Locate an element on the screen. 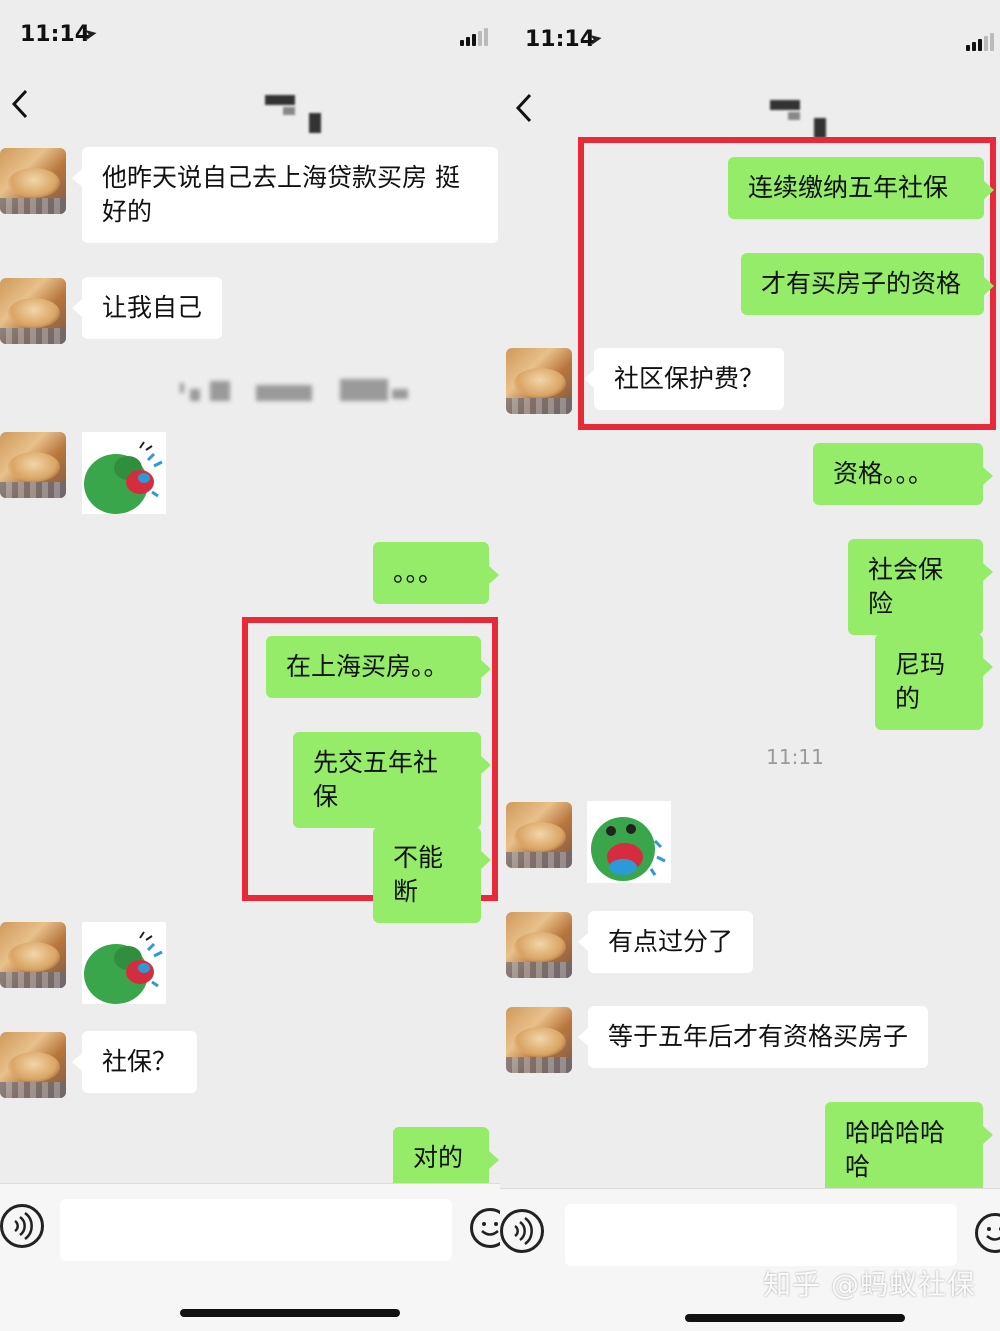  message-bubble-outgoing: 对的 is located at coordinates (446, 1158).